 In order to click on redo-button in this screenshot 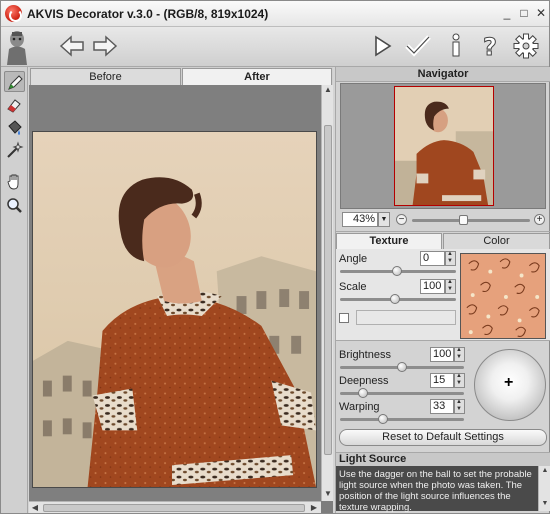, I will do `click(105, 46)`.